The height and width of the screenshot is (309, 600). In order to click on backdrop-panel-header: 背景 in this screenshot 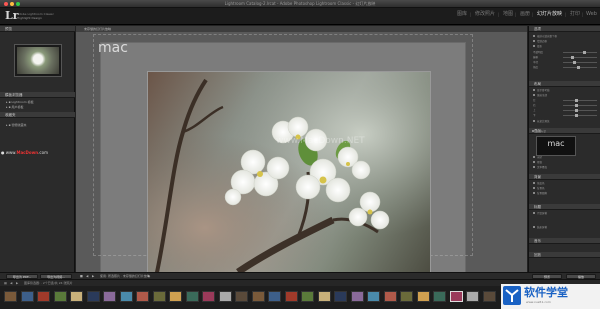, I will do `click(564, 177)`.